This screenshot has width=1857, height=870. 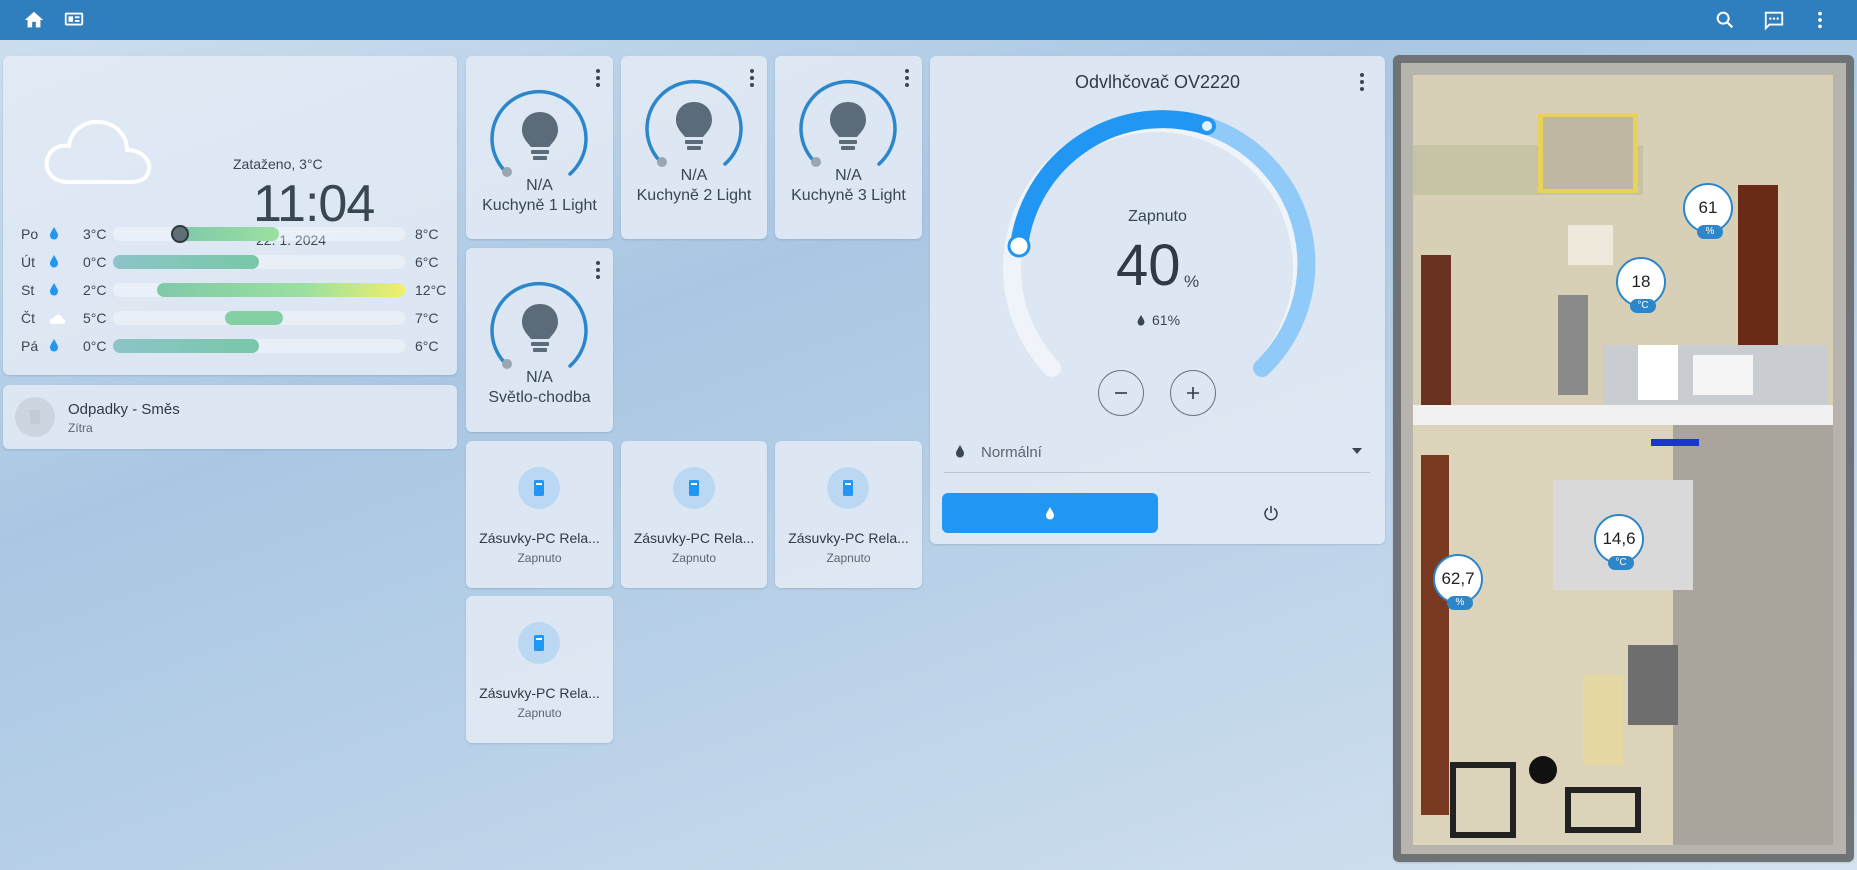 What do you see at coordinates (124, 409) in the screenshot?
I see `waste-title: Odpadky - Směs` at bounding box center [124, 409].